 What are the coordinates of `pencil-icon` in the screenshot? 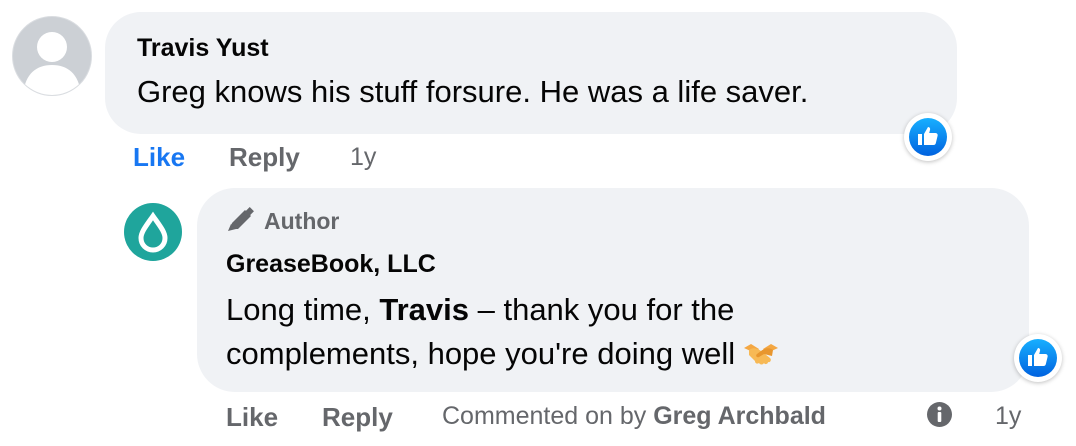 It's located at (241, 222).